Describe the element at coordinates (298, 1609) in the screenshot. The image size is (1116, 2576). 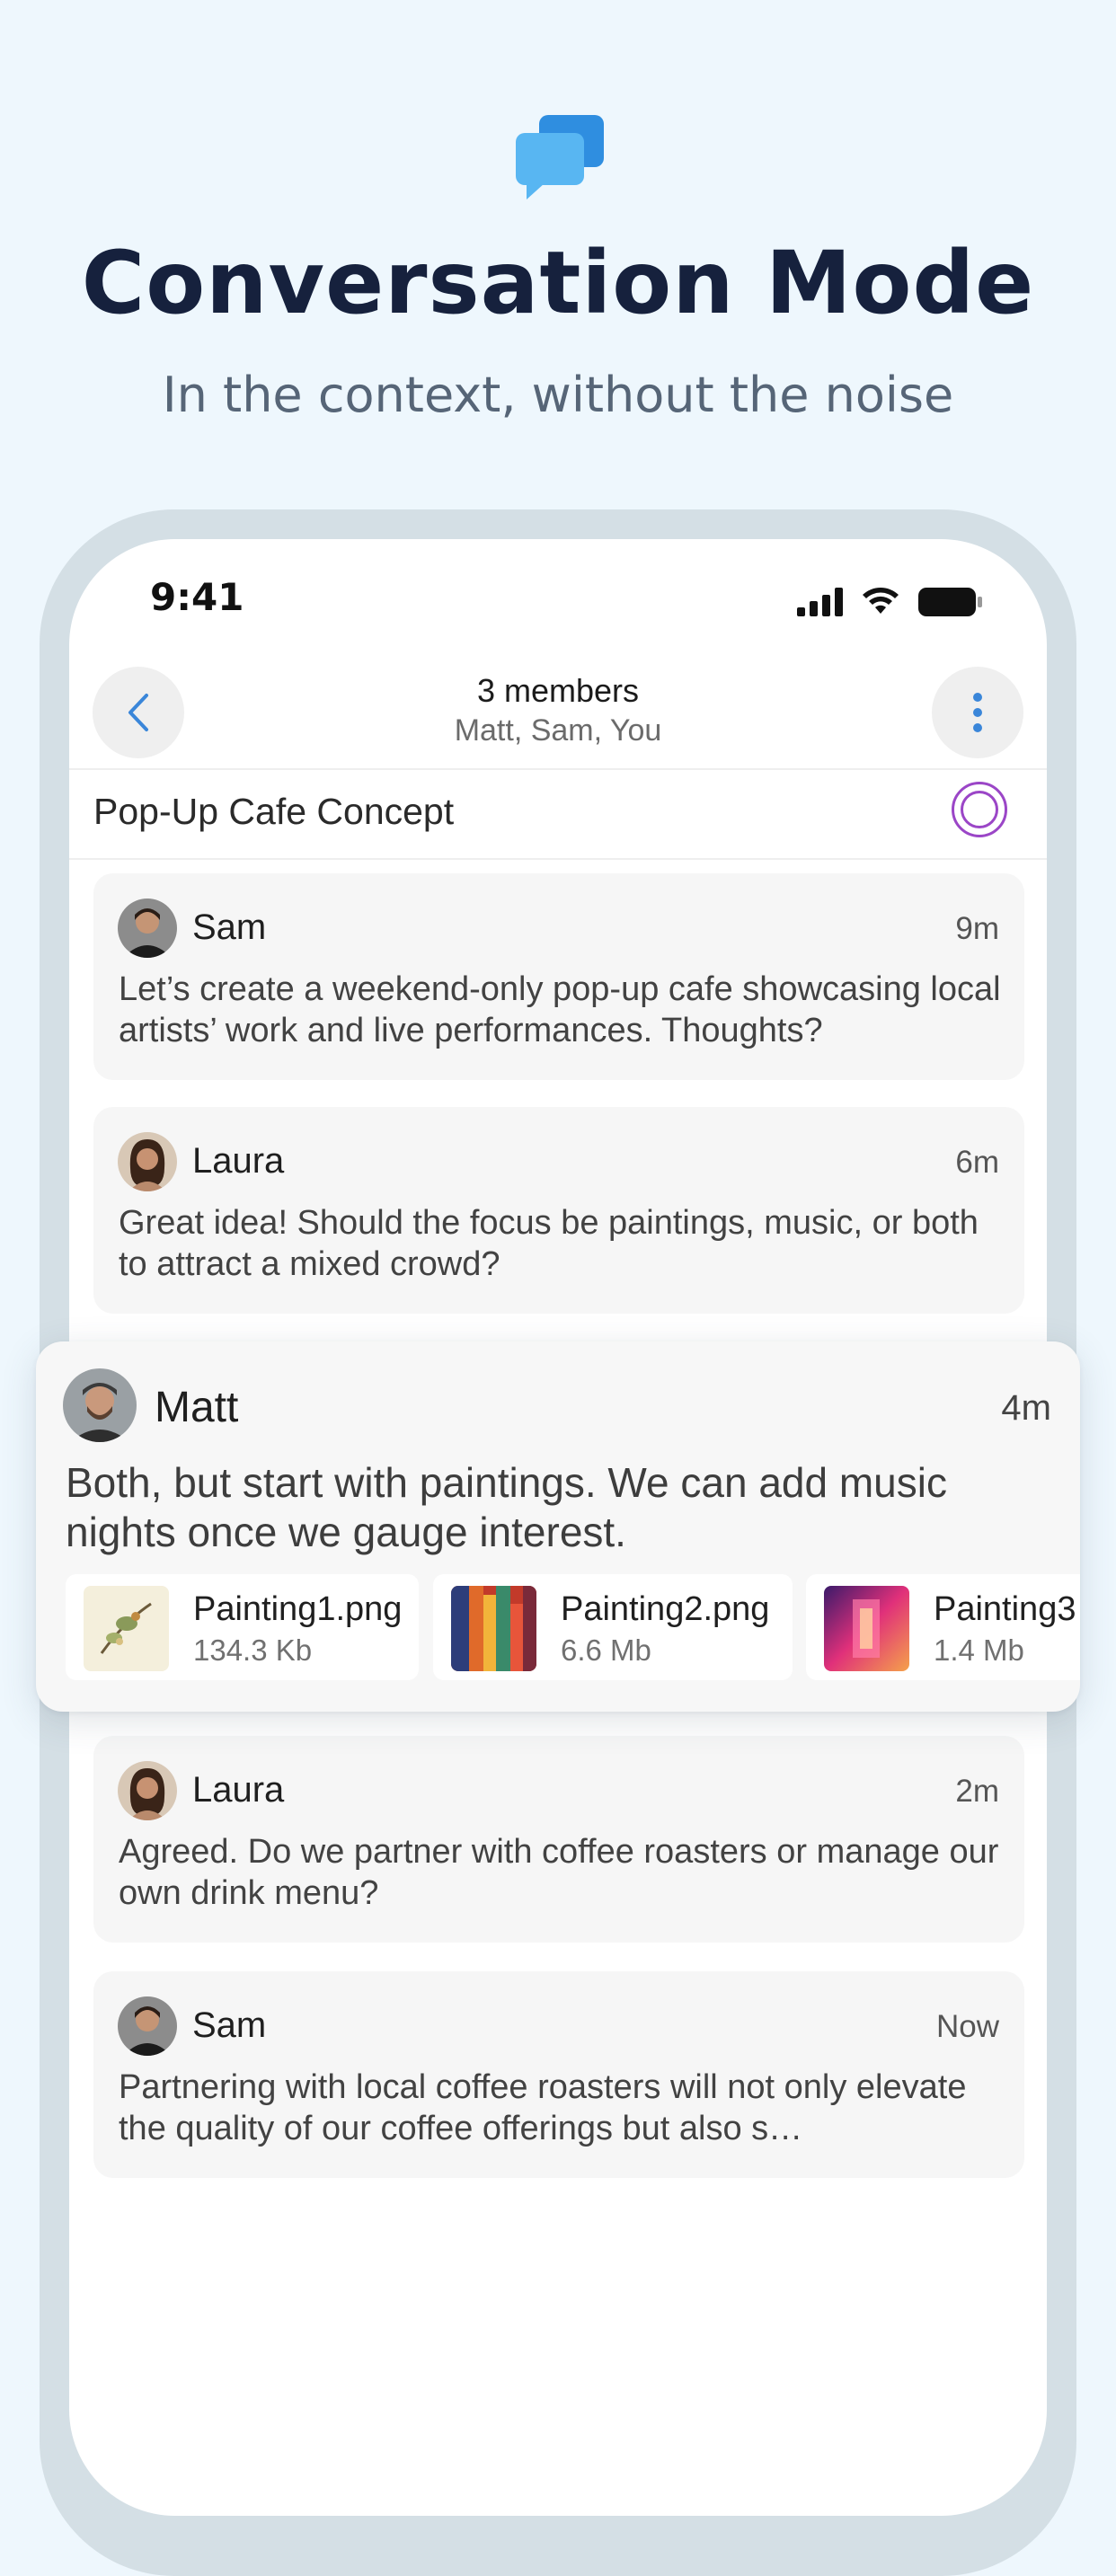
I see `attachment-name: Painting1.png` at that location.